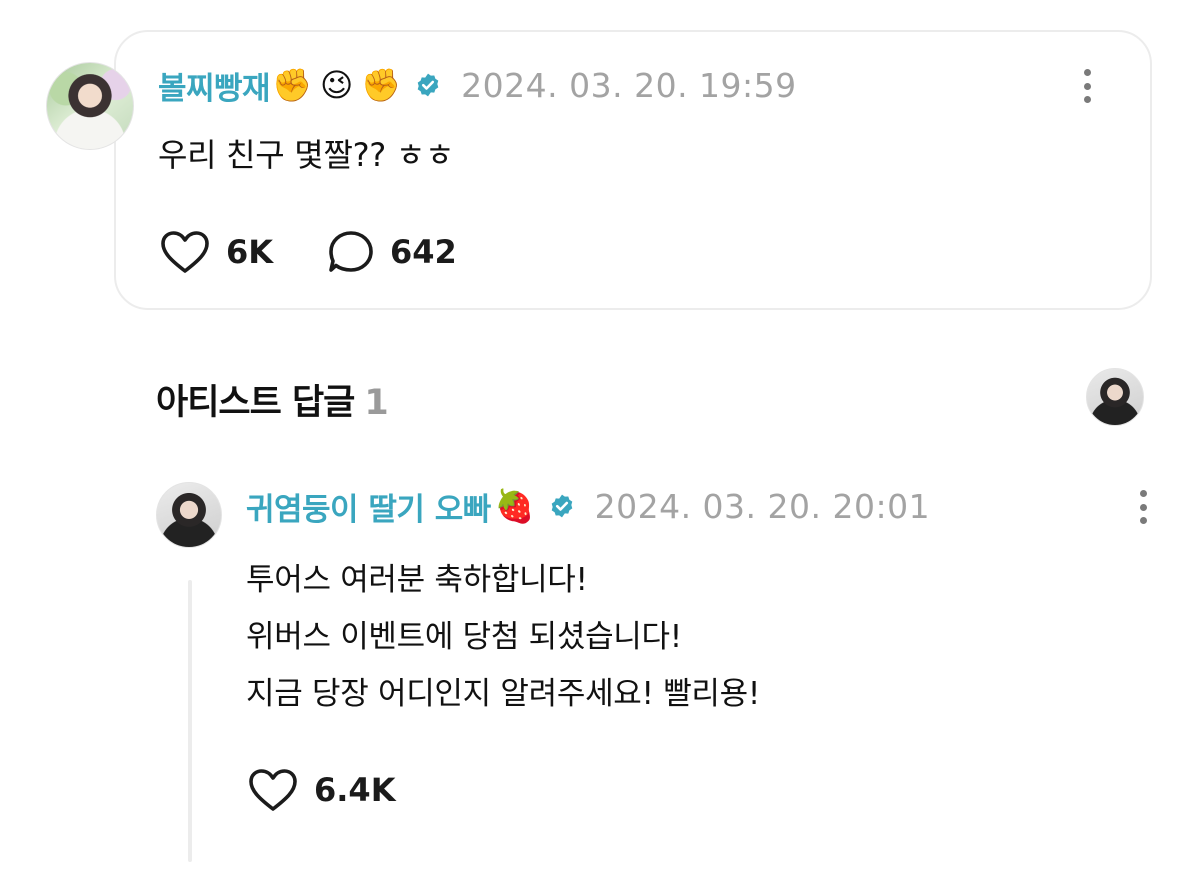  I want to click on fist-emoji-2: ✊, so click(381, 85).